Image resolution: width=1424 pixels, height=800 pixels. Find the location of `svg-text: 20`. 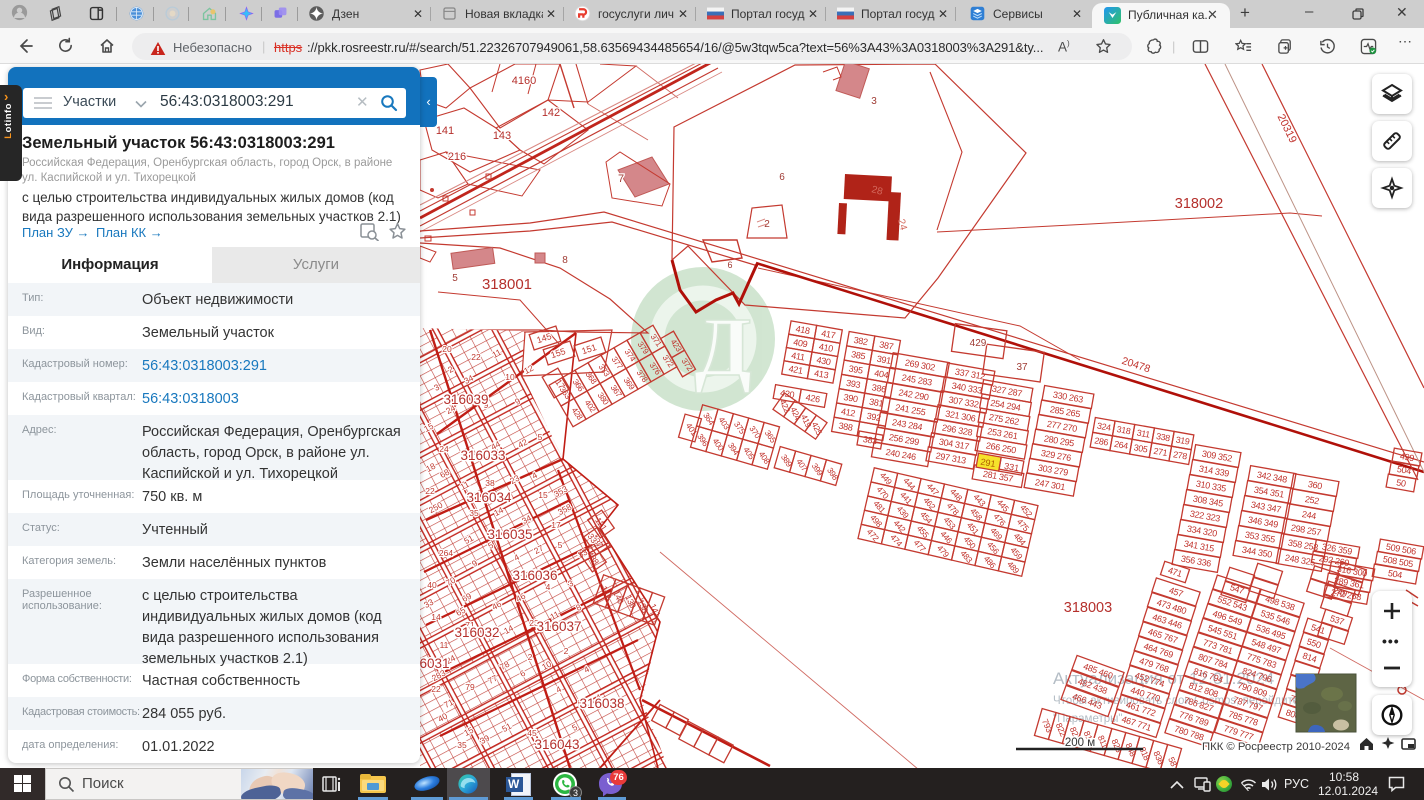

svg-text: 20 is located at coordinates (447, 349).